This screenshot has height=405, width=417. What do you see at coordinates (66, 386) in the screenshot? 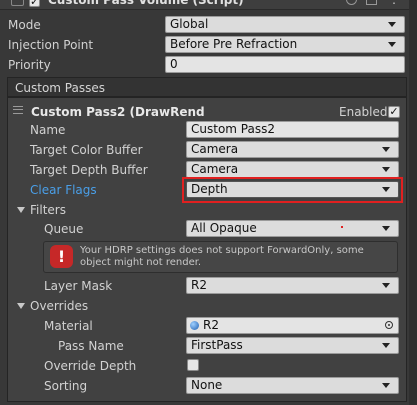
I see `sorting-label: Sorting` at bounding box center [66, 386].